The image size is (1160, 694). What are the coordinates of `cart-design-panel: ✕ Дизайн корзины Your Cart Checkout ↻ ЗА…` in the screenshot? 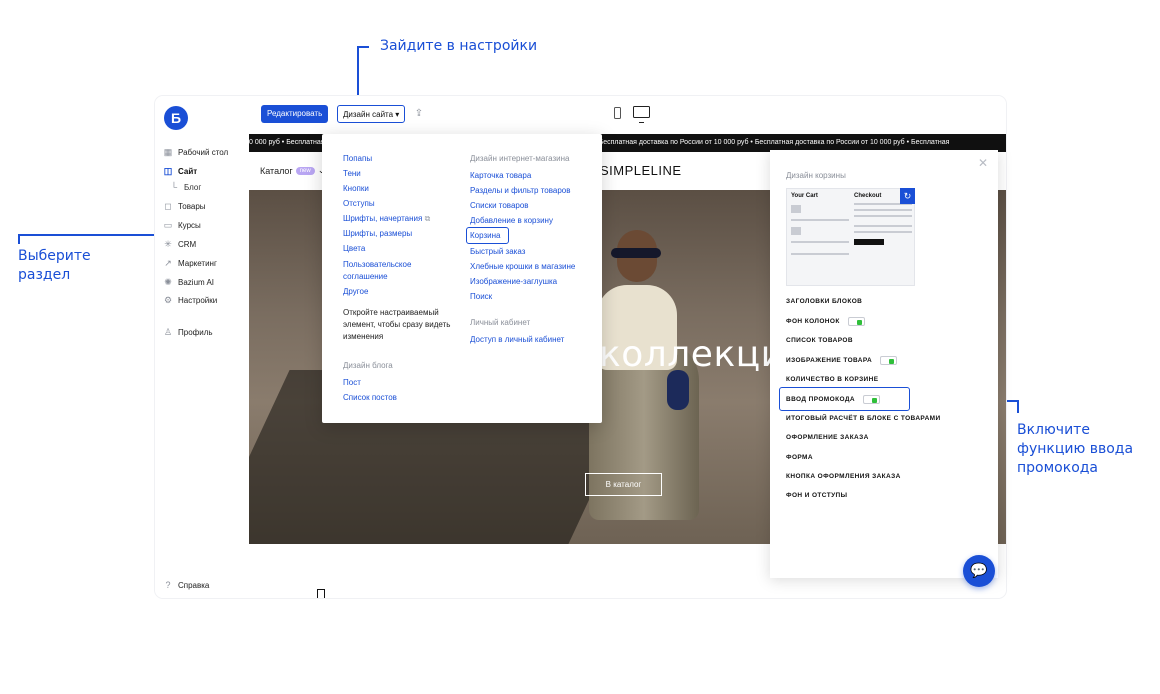 It's located at (884, 364).